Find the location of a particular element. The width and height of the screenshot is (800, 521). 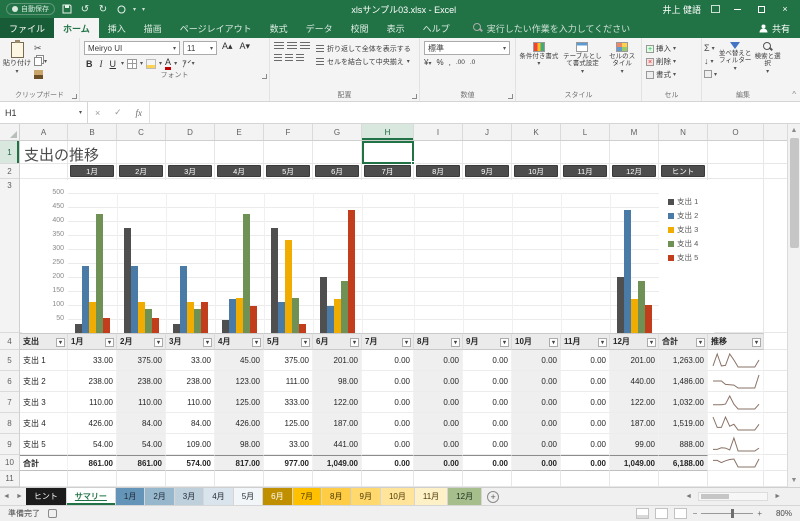

redo-icon: ↻ is located at coordinates (103, 9).